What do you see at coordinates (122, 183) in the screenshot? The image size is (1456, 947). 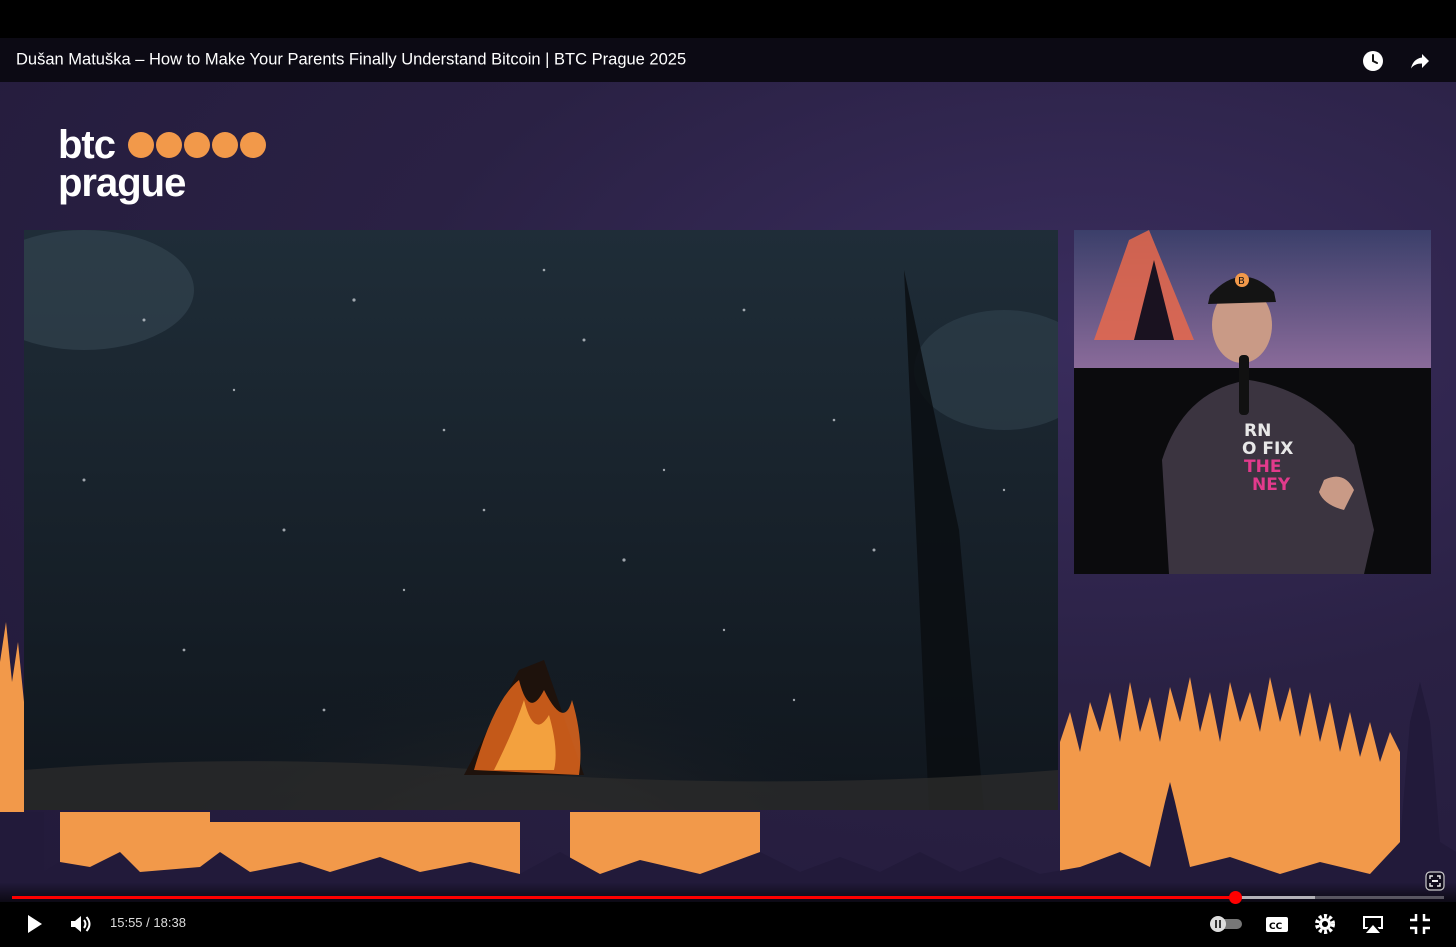 I see `logo-text-prague: prague` at bounding box center [122, 183].